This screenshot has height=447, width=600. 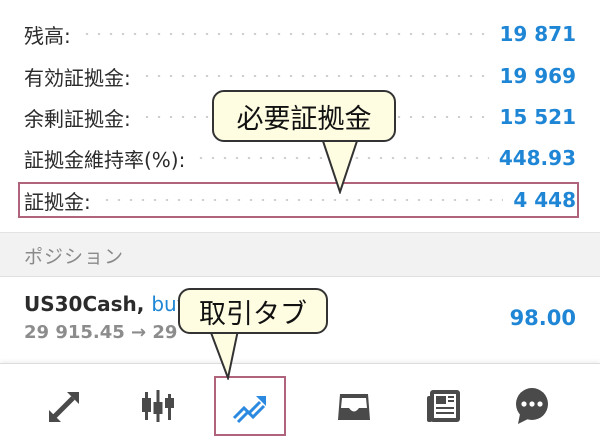 What do you see at coordinates (47, 35) in the screenshot?
I see `balance-label: 残高:` at bounding box center [47, 35].